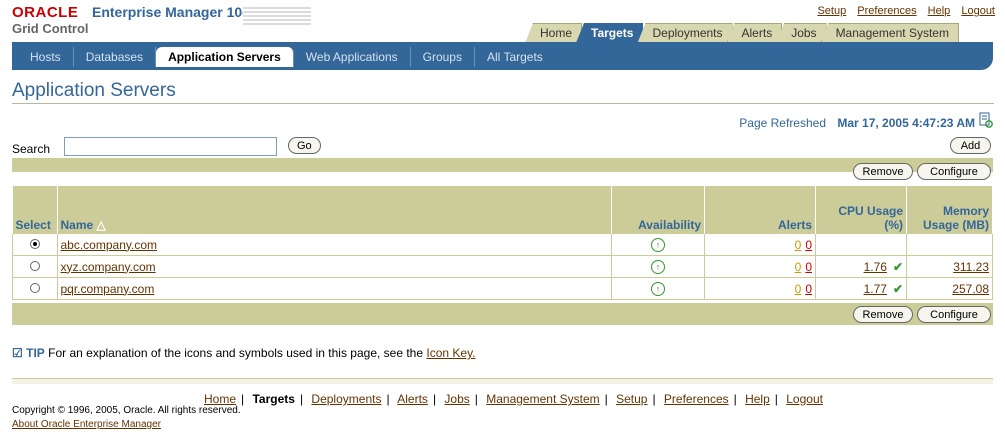  What do you see at coordinates (86, 424) in the screenshot?
I see `about-link: About Oracle Enterprise Manager` at bounding box center [86, 424].